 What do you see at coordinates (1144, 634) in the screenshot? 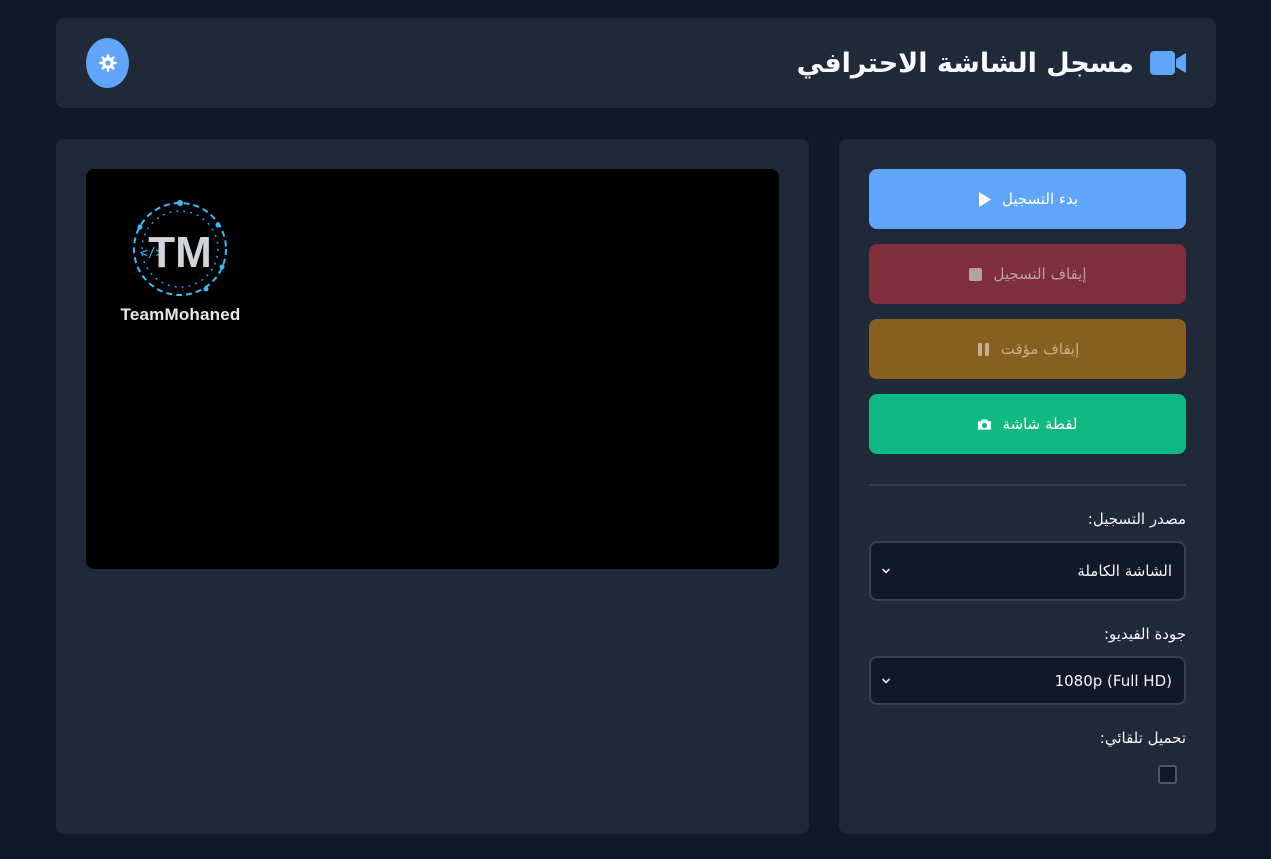
I see `quality-label: جودة الفيديو:` at bounding box center [1144, 634].